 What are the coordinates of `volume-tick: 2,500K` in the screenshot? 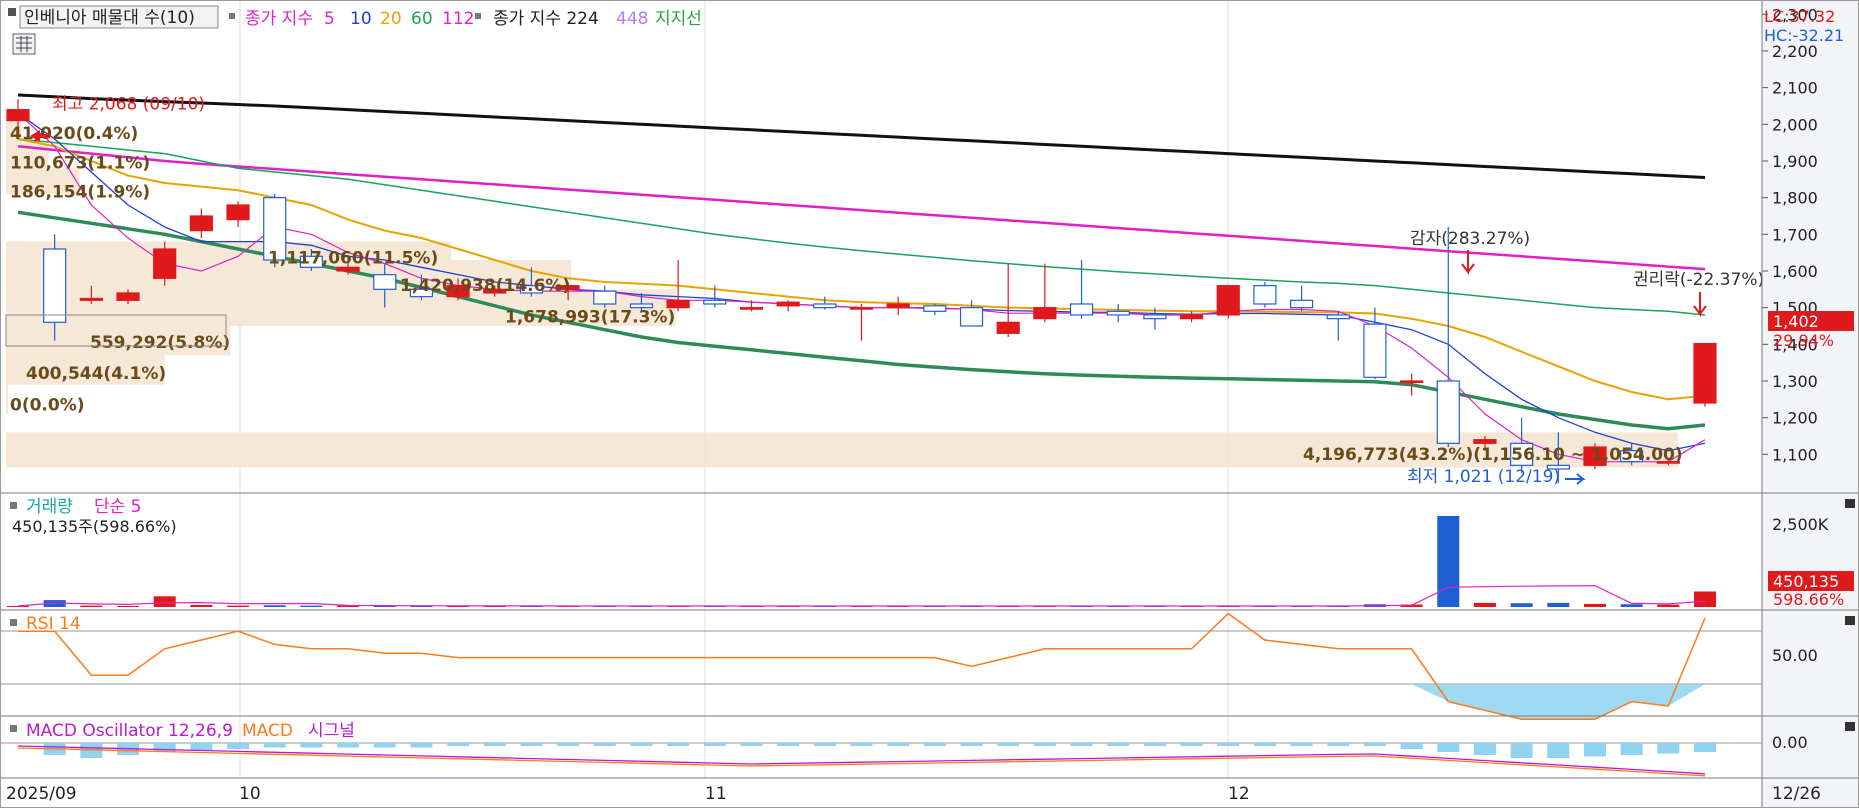 It's located at (1800, 524).